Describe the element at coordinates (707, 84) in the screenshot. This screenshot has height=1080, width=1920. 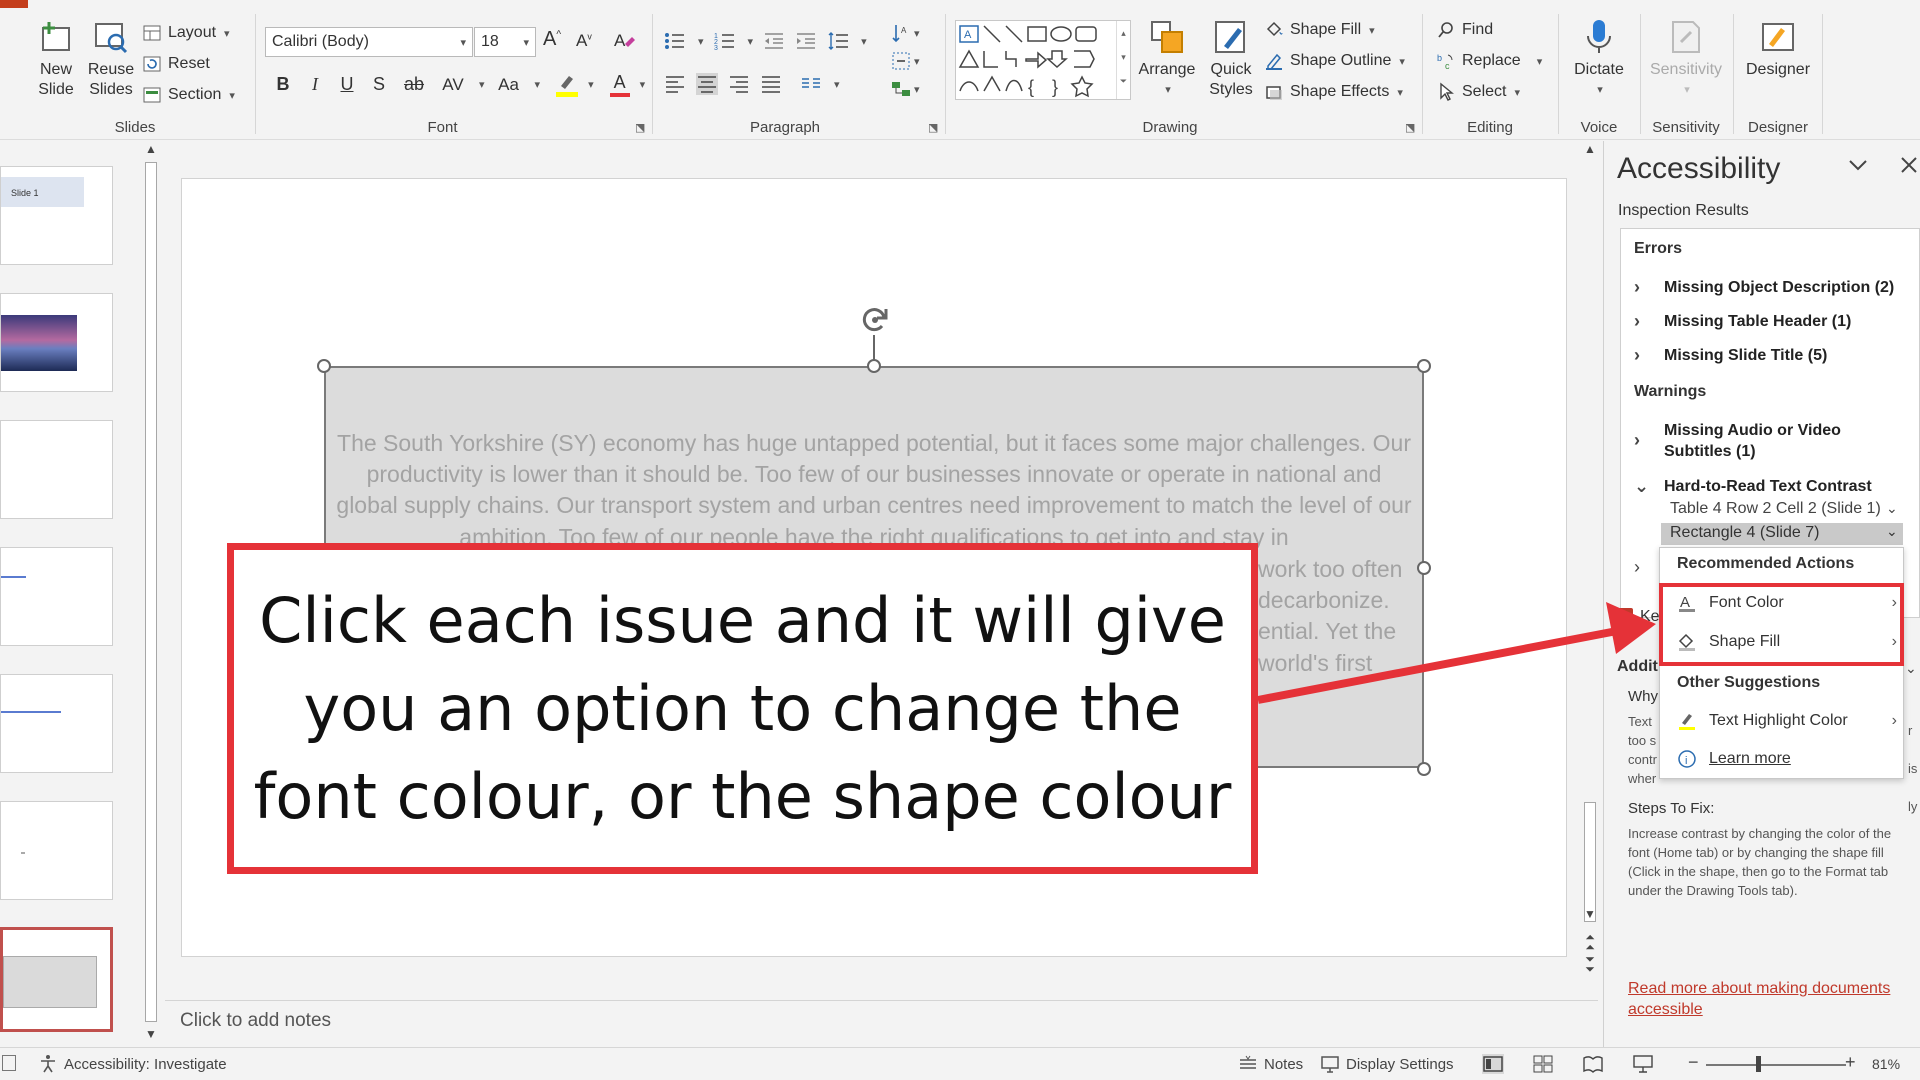
I see `align-center-icon` at that location.